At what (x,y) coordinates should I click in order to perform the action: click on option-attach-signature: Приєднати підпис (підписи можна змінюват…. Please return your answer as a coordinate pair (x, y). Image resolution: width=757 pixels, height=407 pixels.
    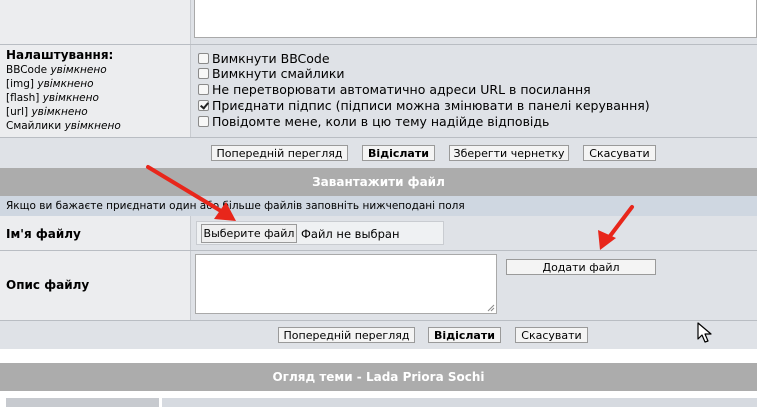
    Looking at the image, I should click on (424, 106).